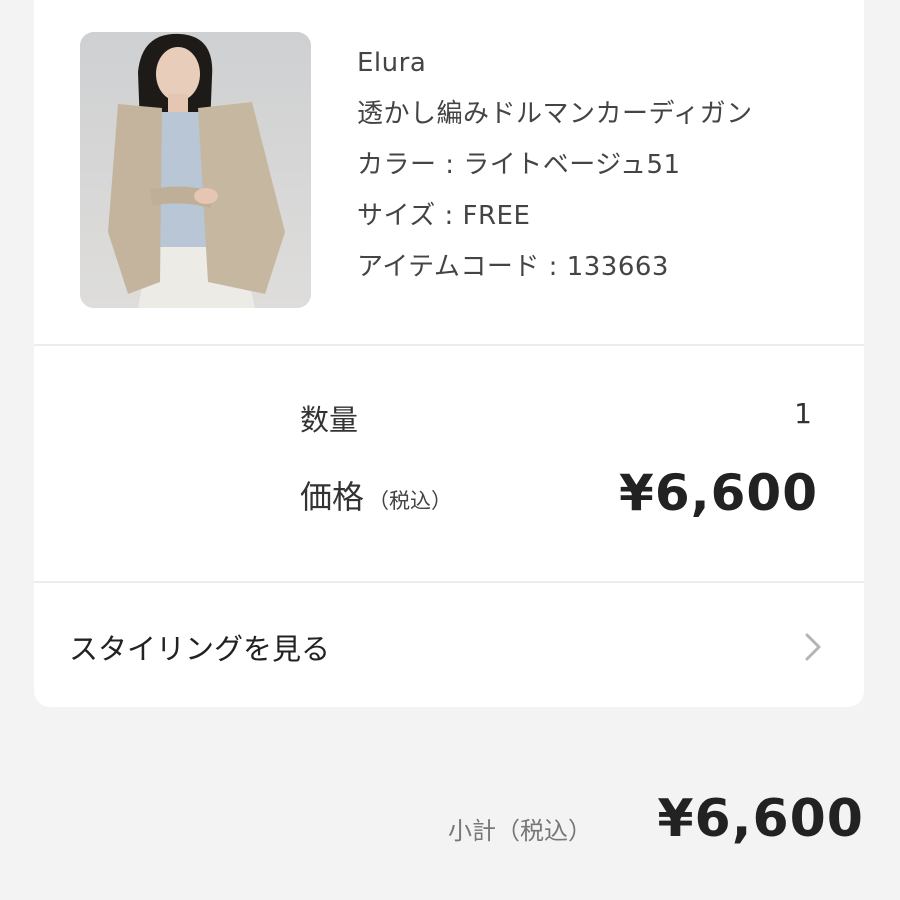 The image size is (900, 900). Describe the element at coordinates (520, 831) in the screenshot. I see `subtotal-label: 小計（税込）` at that location.